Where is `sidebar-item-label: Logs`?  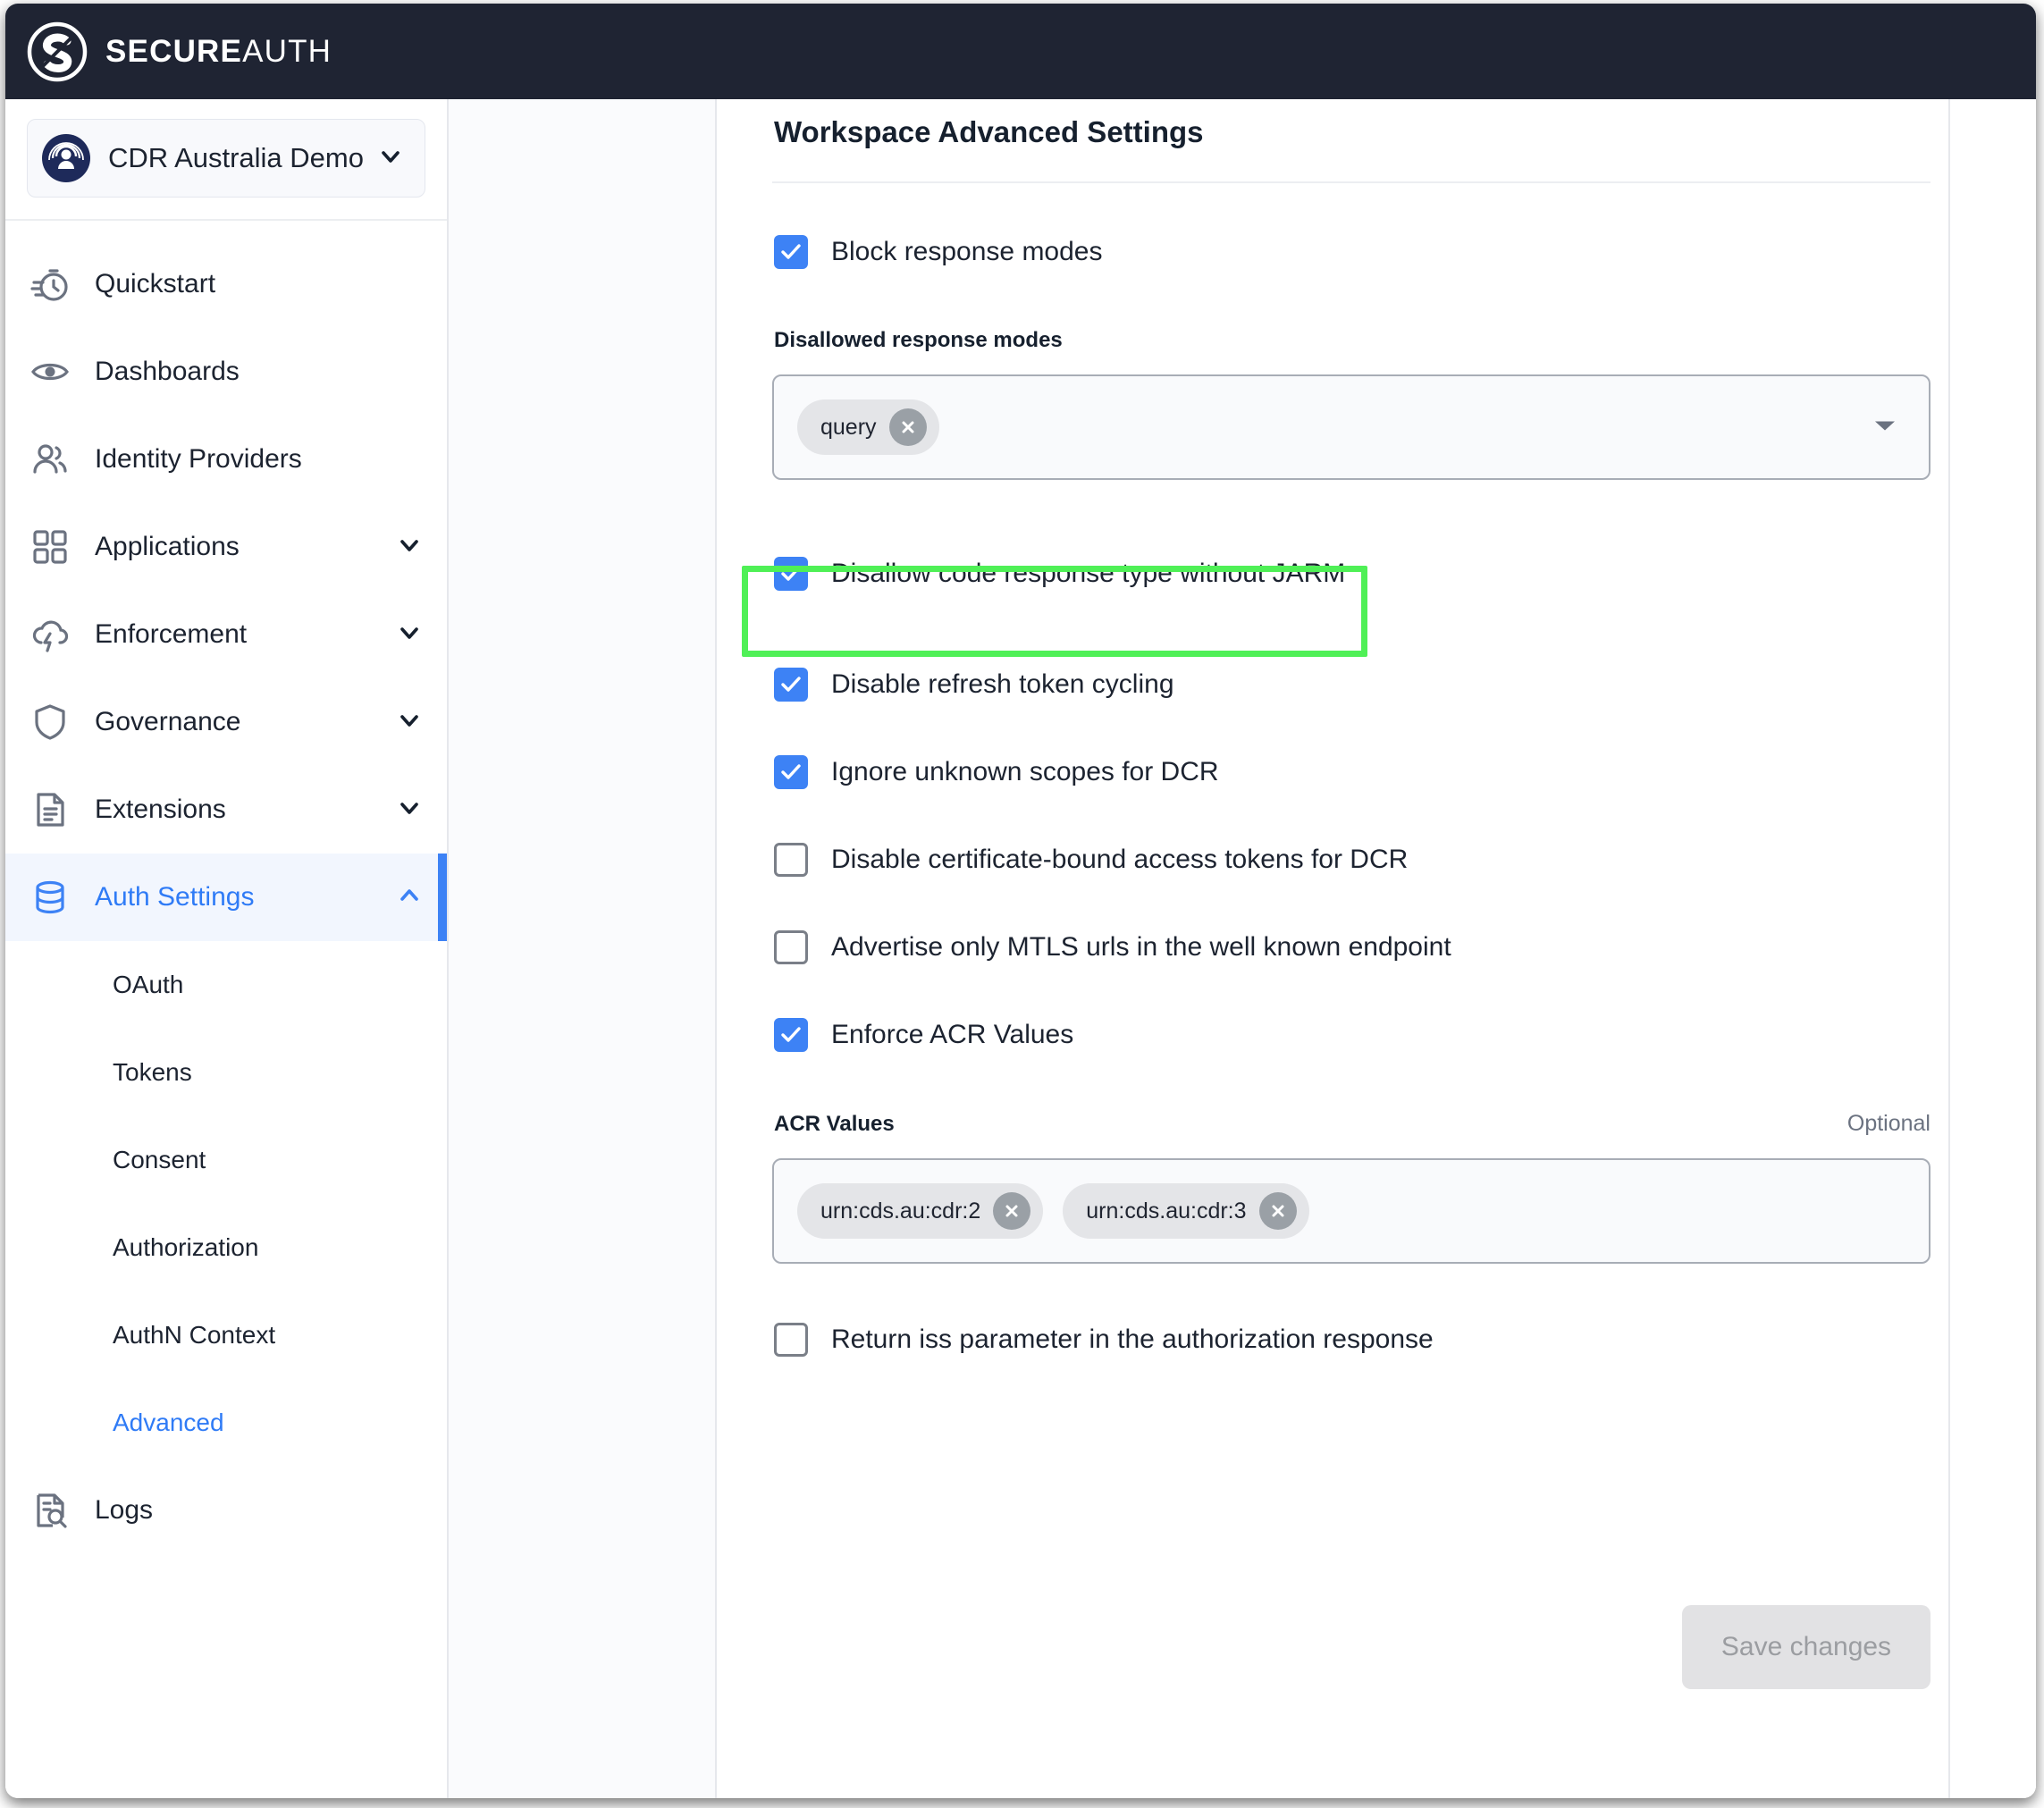 sidebar-item-label: Logs is located at coordinates (124, 1510).